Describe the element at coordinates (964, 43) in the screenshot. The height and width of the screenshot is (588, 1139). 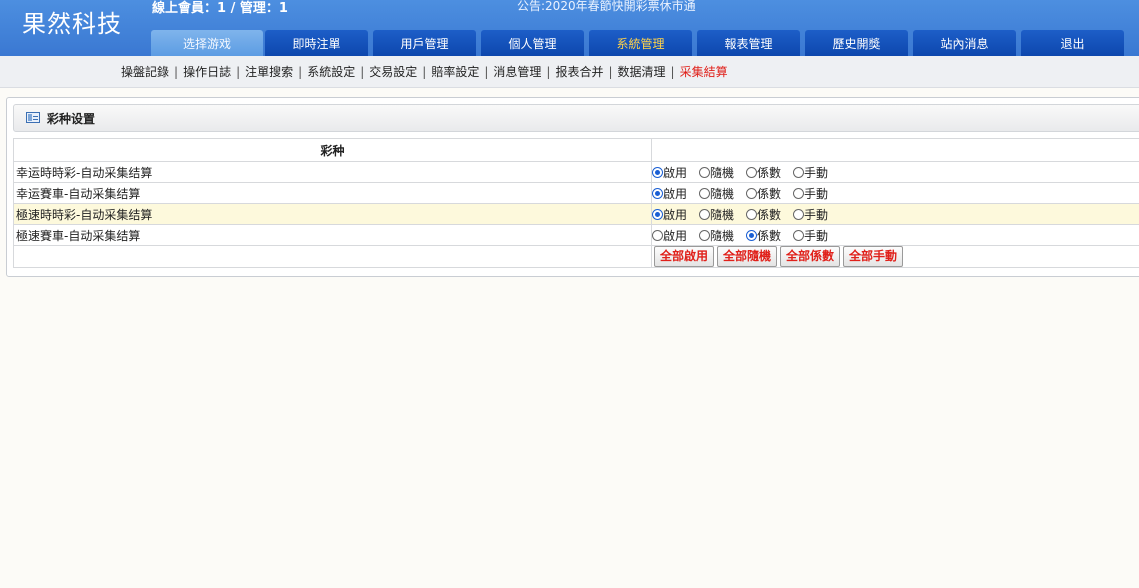
I see `tab-messages: 站內消息` at that location.